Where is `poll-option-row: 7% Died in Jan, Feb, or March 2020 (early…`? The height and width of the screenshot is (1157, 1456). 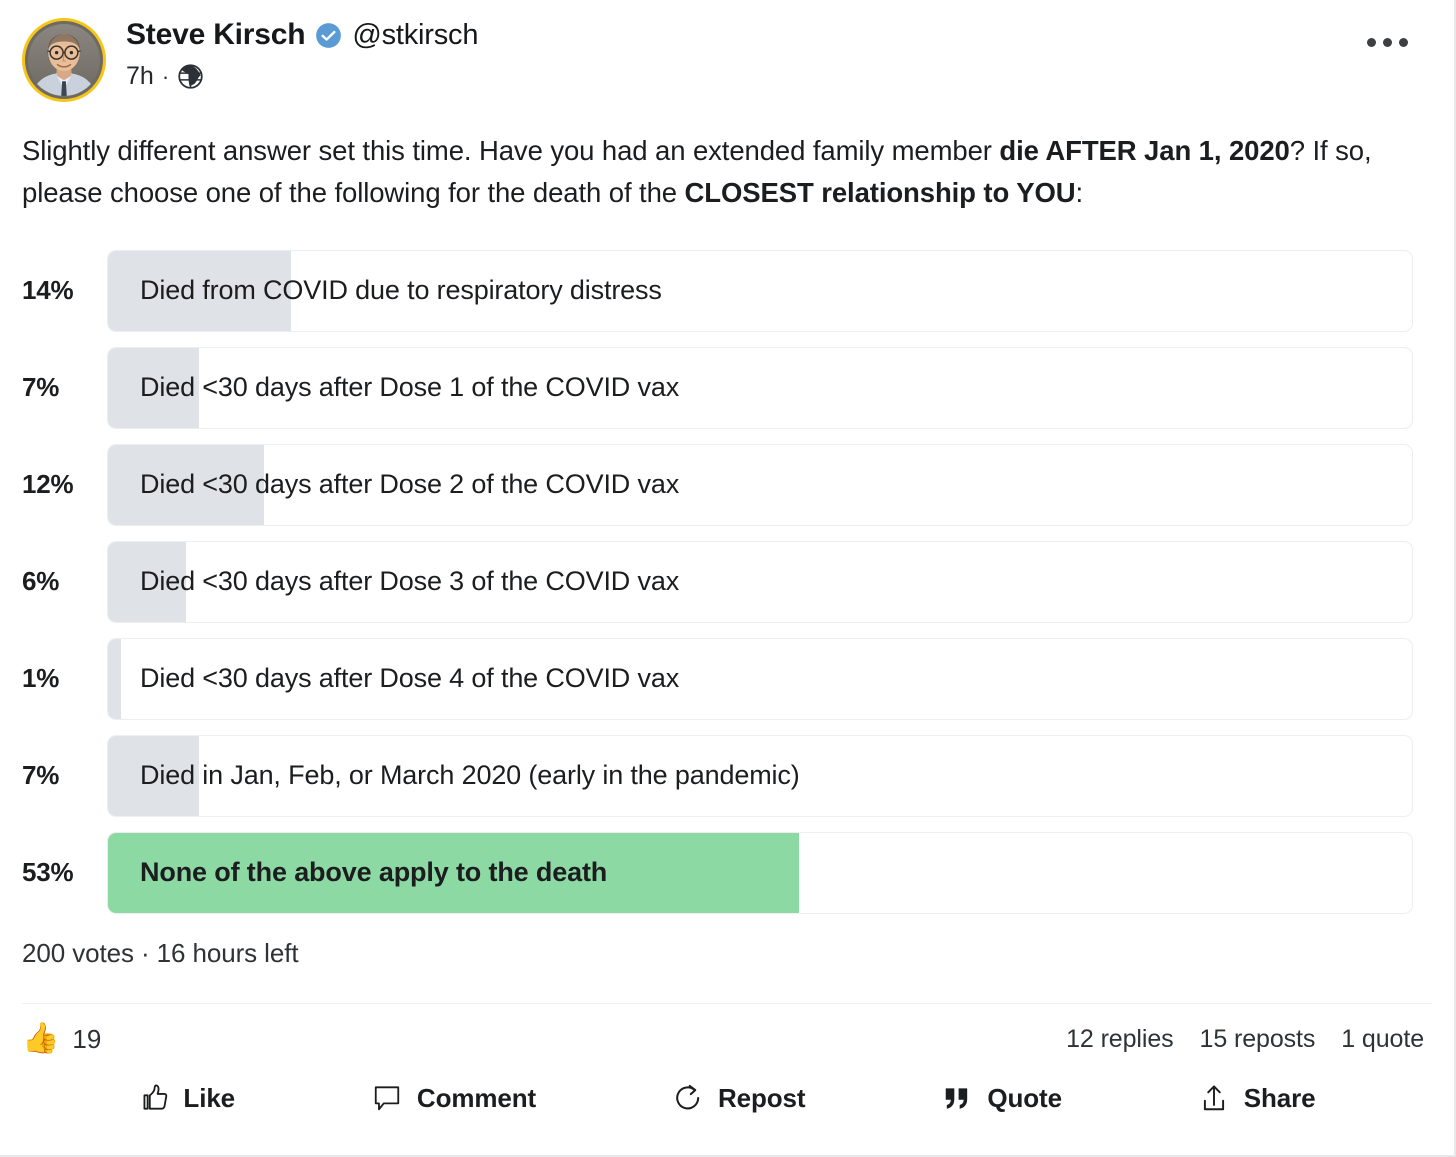
poll-option-row: 7% Died in Jan, Feb, or March 2020 (early… is located at coordinates (717, 775).